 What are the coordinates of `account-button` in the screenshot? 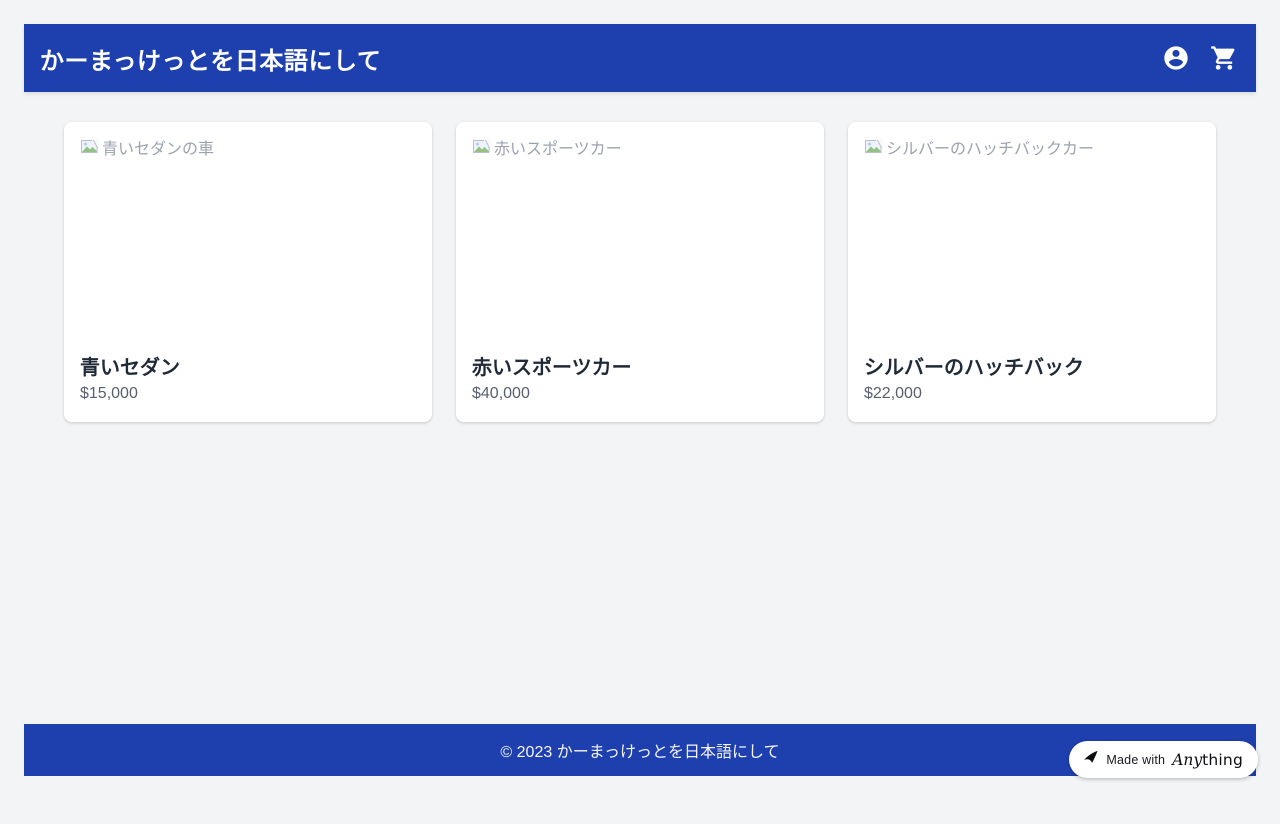 It's located at (1176, 58).